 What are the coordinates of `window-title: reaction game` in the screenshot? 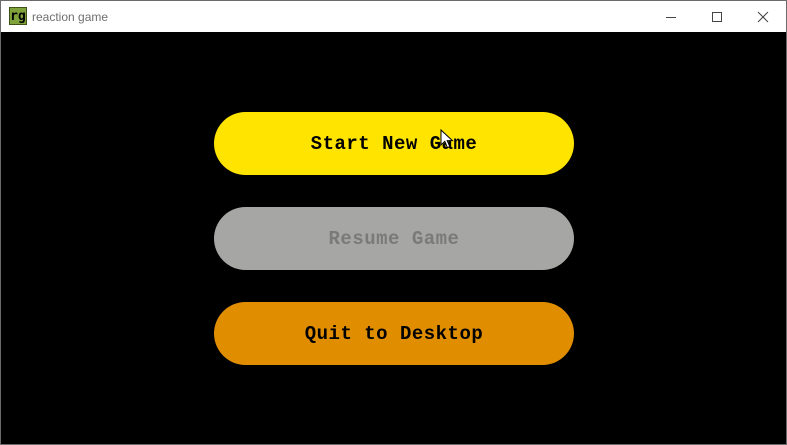 It's located at (70, 17).